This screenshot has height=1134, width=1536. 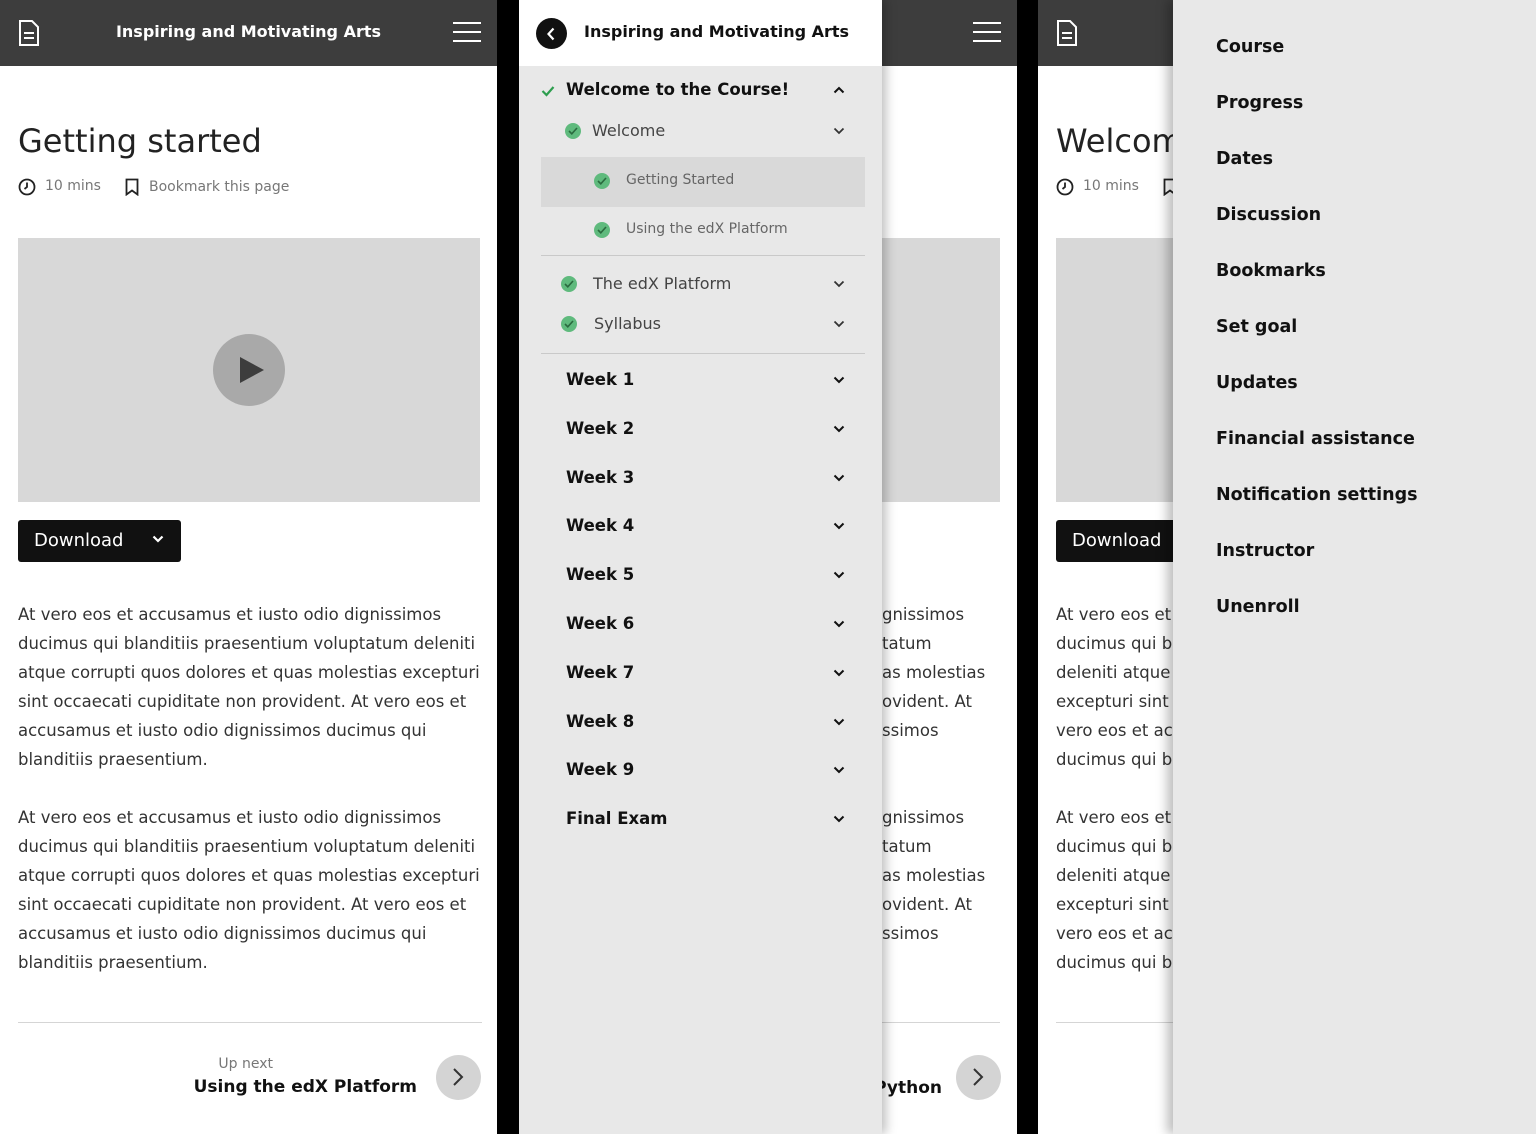 I want to click on outline-section-row: Week 6, so click(x=703, y=624).